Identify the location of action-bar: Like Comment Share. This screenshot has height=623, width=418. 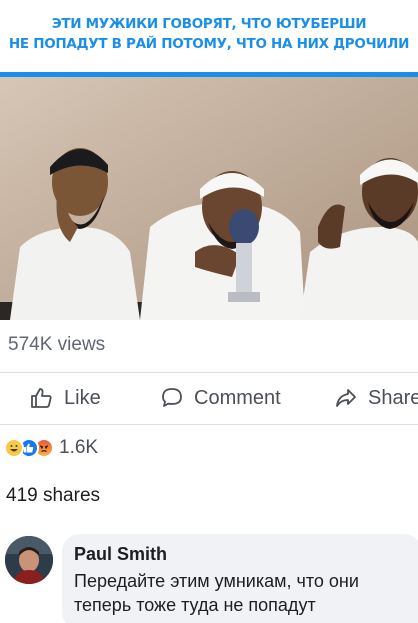
(209, 398).